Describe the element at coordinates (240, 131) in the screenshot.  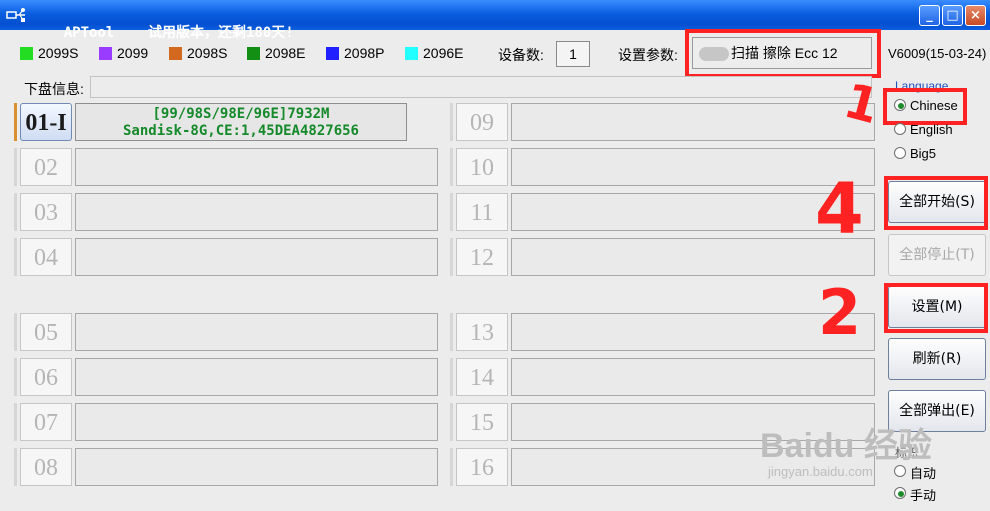
I see `slot-01-info-line2: Sandisk-8G,CE:1,45DEA4827656` at that location.